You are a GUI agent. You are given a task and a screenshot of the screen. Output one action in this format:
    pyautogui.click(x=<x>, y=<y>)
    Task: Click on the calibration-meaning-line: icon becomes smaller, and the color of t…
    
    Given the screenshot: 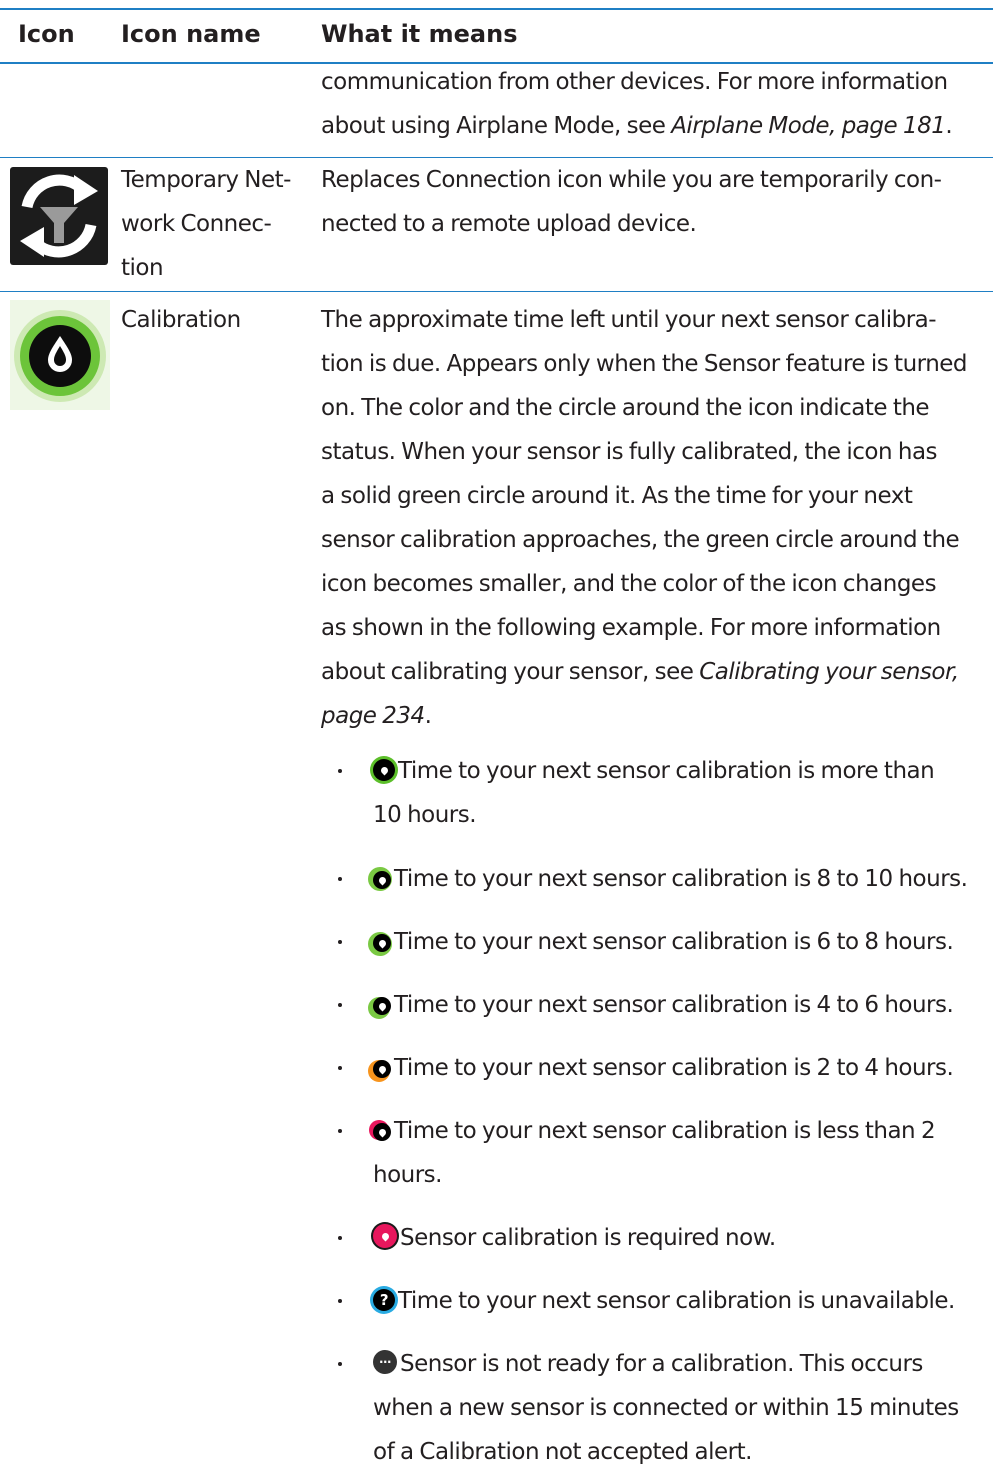 What is the action you would take?
    pyautogui.click(x=629, y=584)
    